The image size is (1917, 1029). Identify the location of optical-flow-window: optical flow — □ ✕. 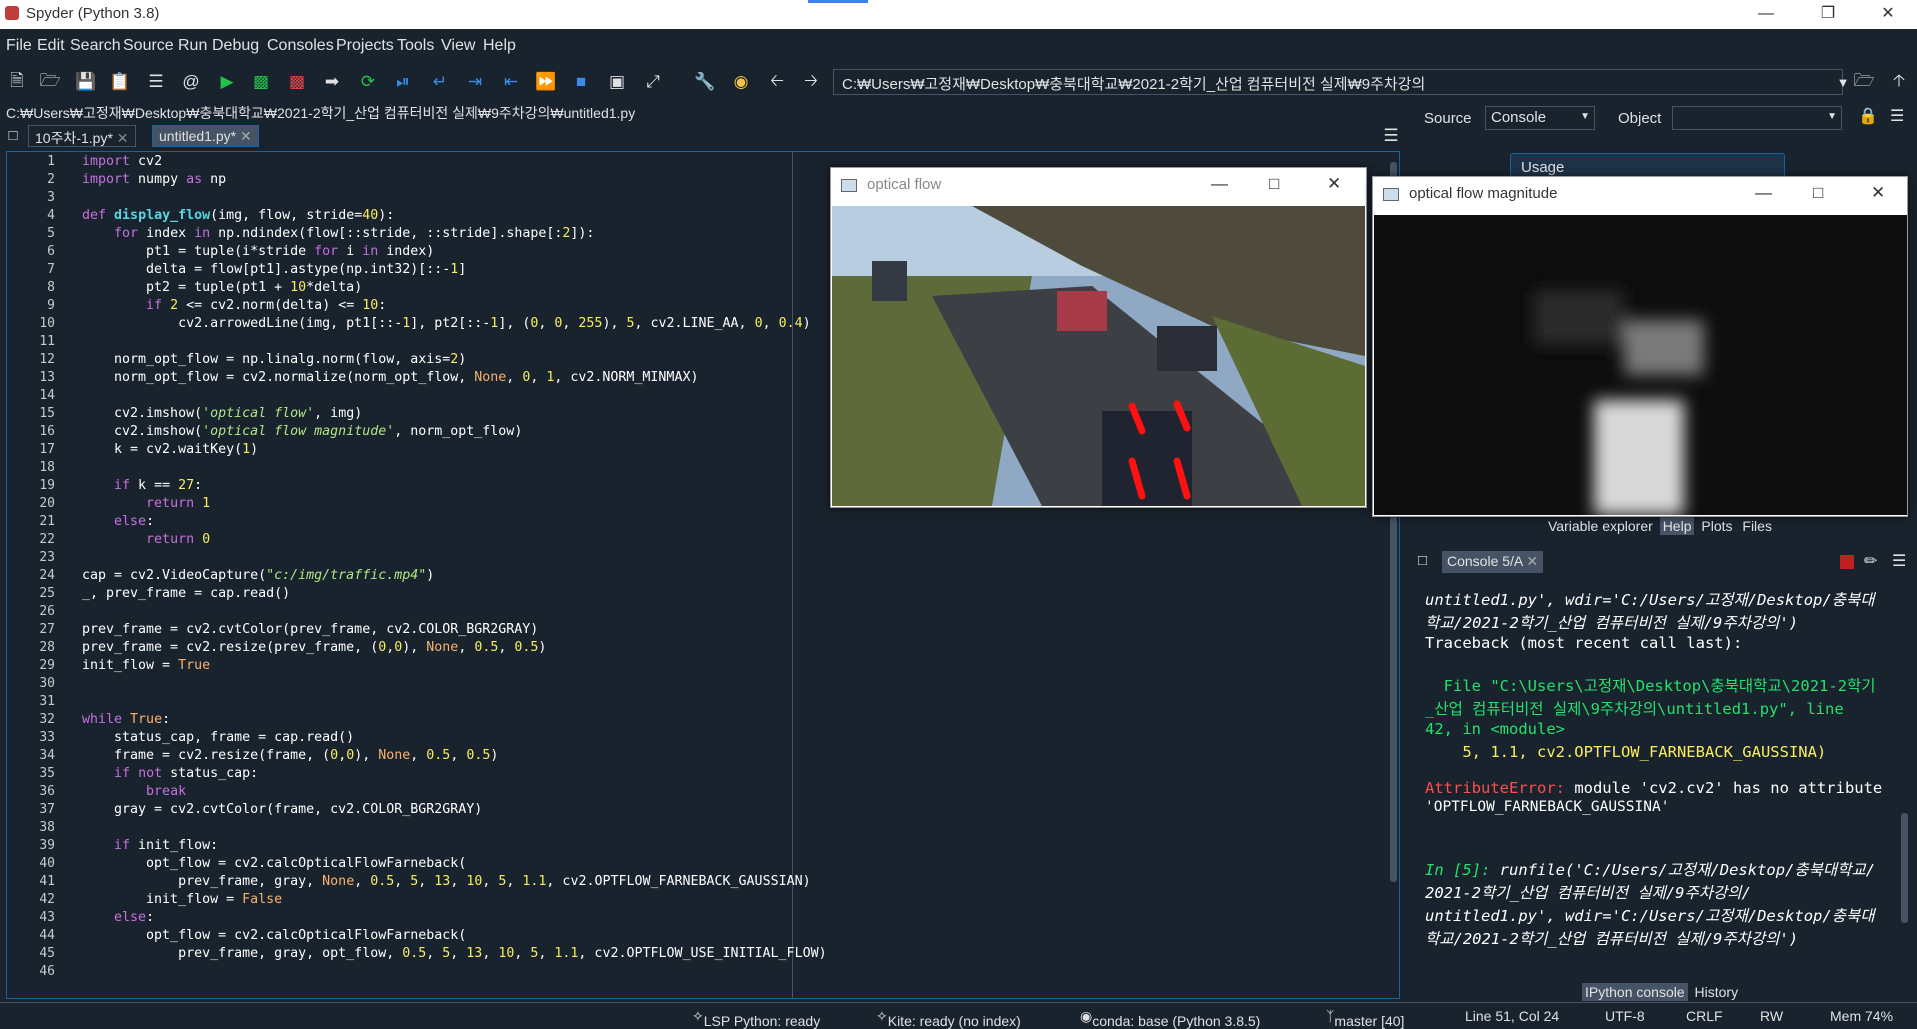
(1098, 337).